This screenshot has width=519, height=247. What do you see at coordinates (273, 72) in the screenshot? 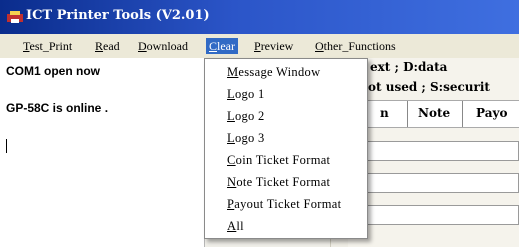
I see `menu-item-message-window: Message Window` at bounding box center [273, 72].